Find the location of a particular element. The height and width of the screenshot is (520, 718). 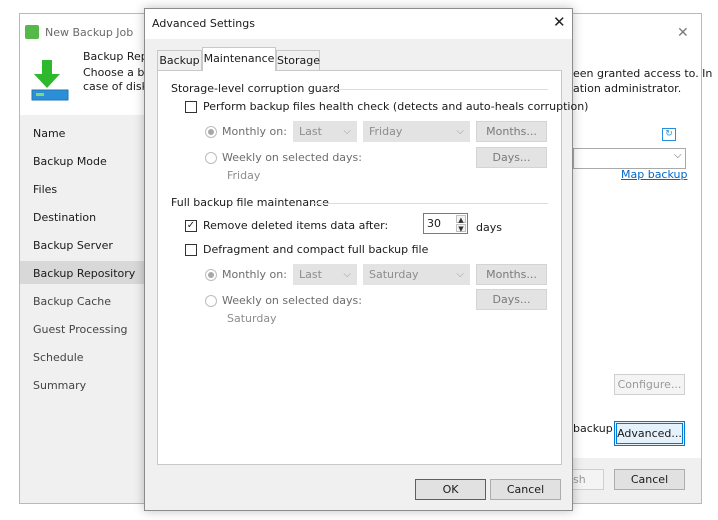

sidebar-item-files: Files is located at coordinates (45, 189).